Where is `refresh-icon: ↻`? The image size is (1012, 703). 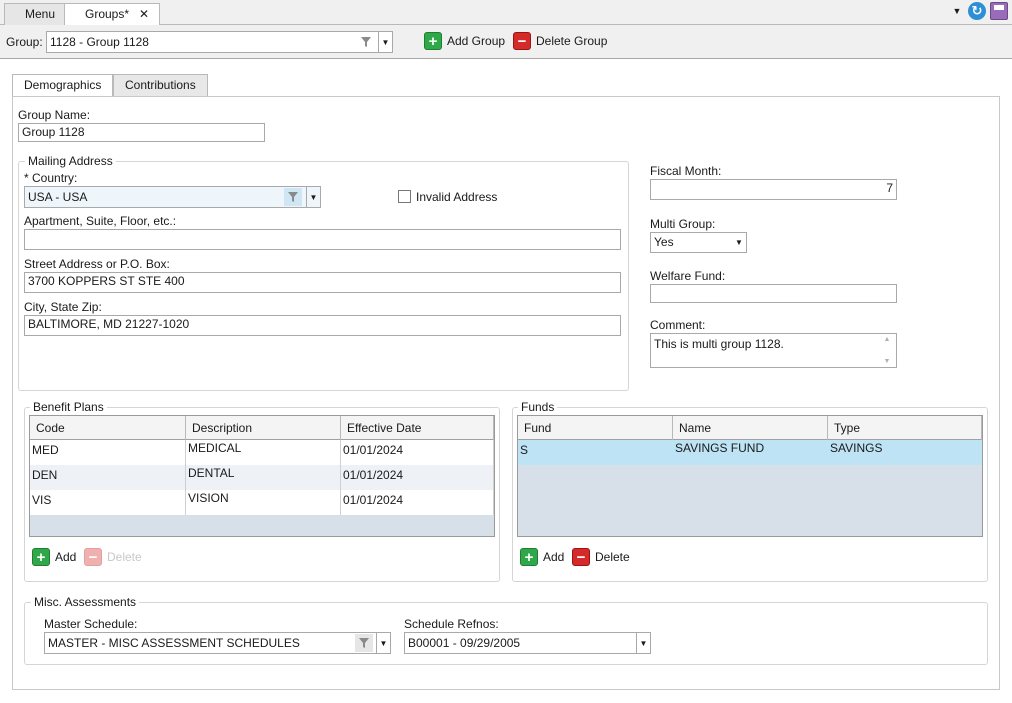
refresh-icon: ↻ is located at coordinates (977, 11).